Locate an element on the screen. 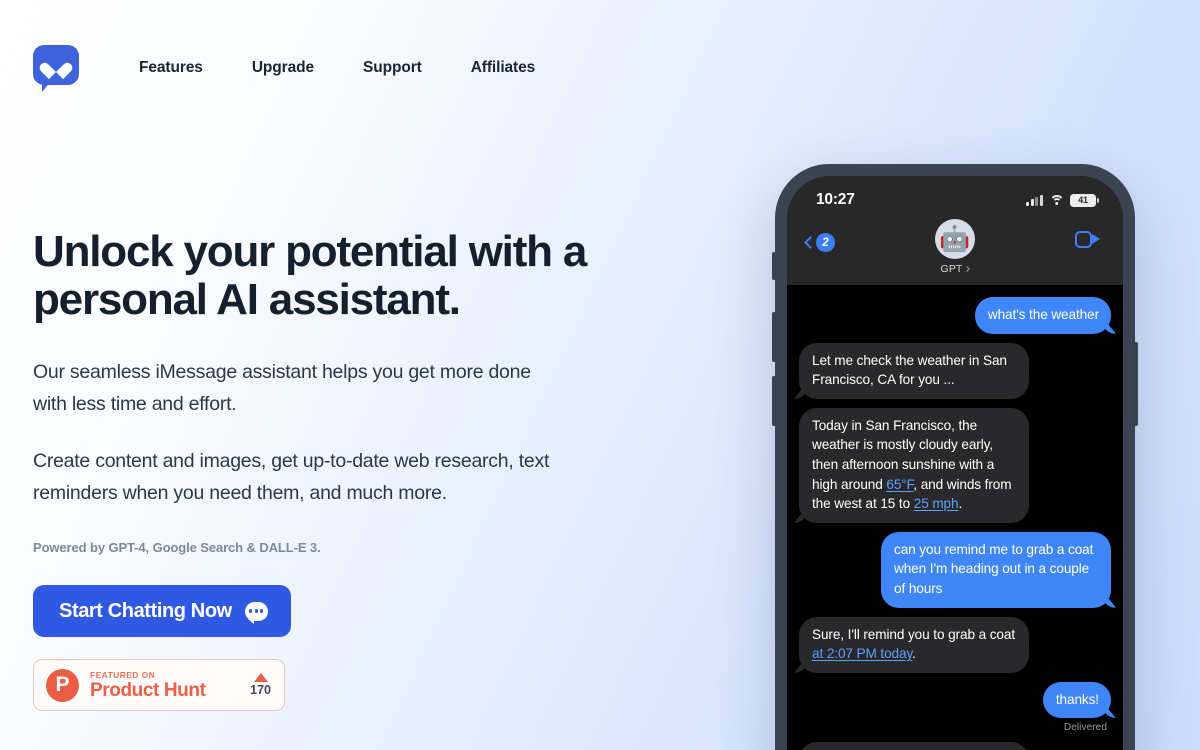 This screenshot has width=1200, height=750. message-link: 25 mph is located at coordinates (936, 503).